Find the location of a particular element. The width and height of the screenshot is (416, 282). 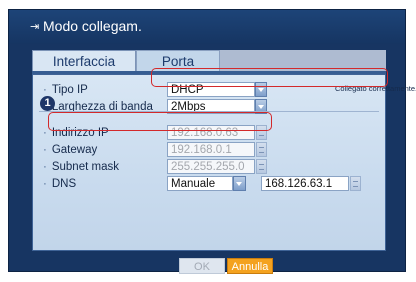

gateway-field: 192.168.0.1 is located at coordinates (211, 149).